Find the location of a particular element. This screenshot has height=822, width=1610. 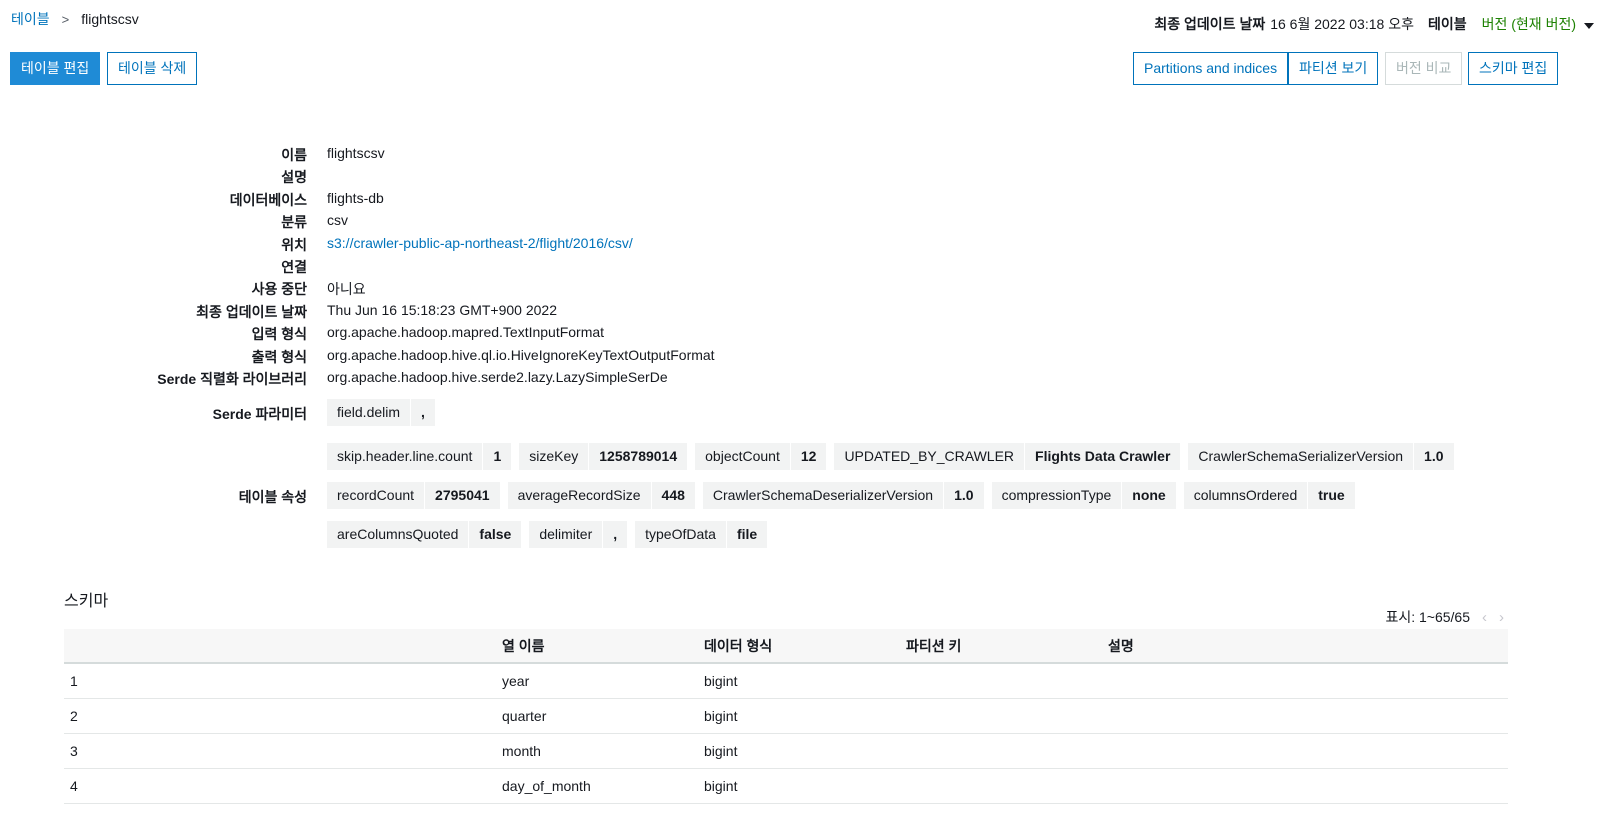

detail-value: 아니요 is located at coordinates (346, 289).